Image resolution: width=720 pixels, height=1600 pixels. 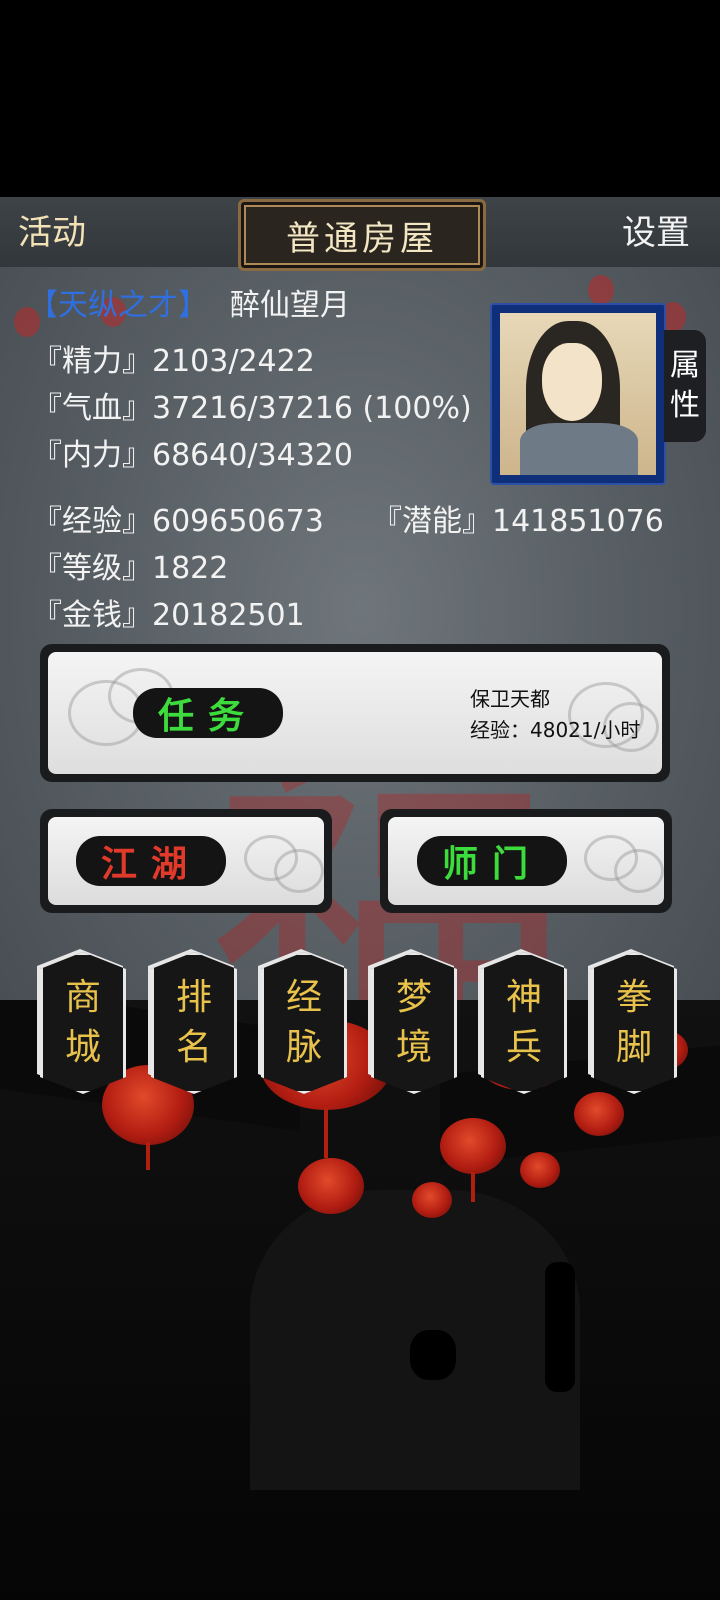 What do you see at coordinates (304, 1023) in the screenshot?
I see `menu-meridian-button: 经 脉` at bounding box center [304, 1023].